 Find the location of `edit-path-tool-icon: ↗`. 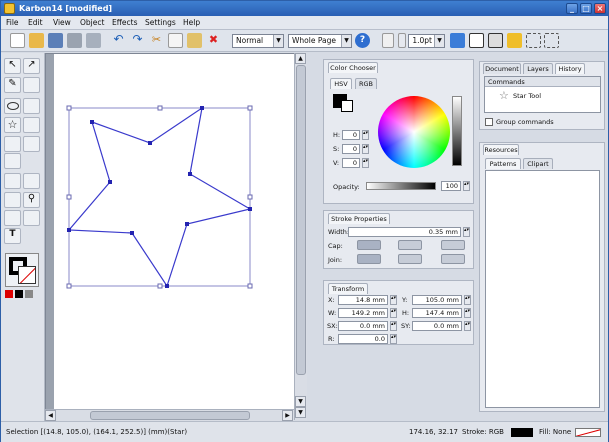

edit-path-tool-icon: ↗ is located at coordinates (31, 66).